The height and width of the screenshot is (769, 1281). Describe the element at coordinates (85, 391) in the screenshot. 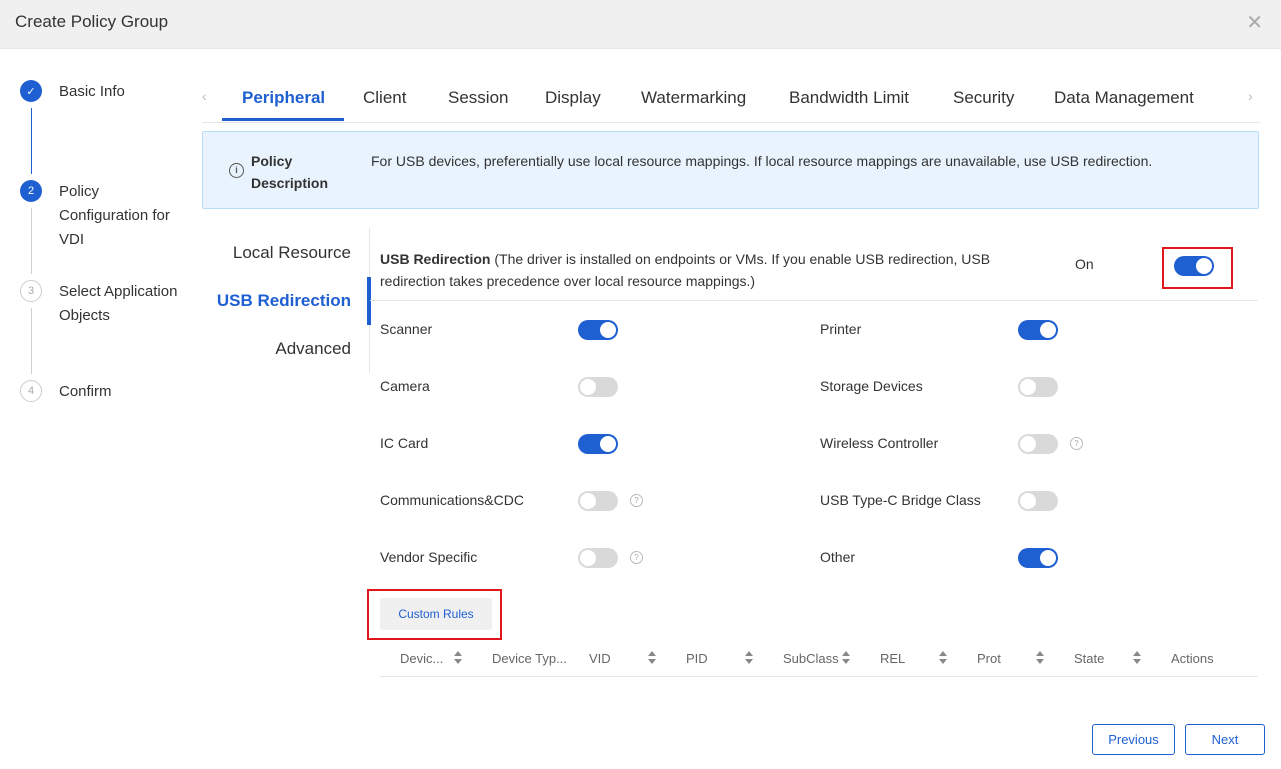

I see `step-label: Confirm` at that location.